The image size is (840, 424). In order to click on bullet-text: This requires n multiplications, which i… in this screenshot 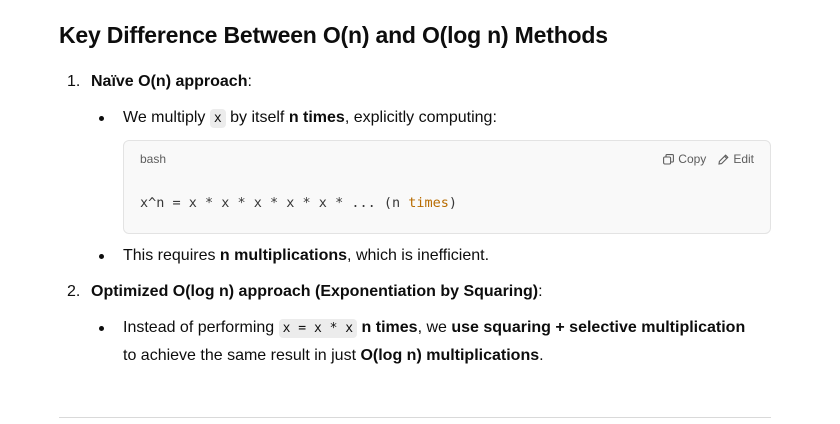, I will do `click(306, 256)`.